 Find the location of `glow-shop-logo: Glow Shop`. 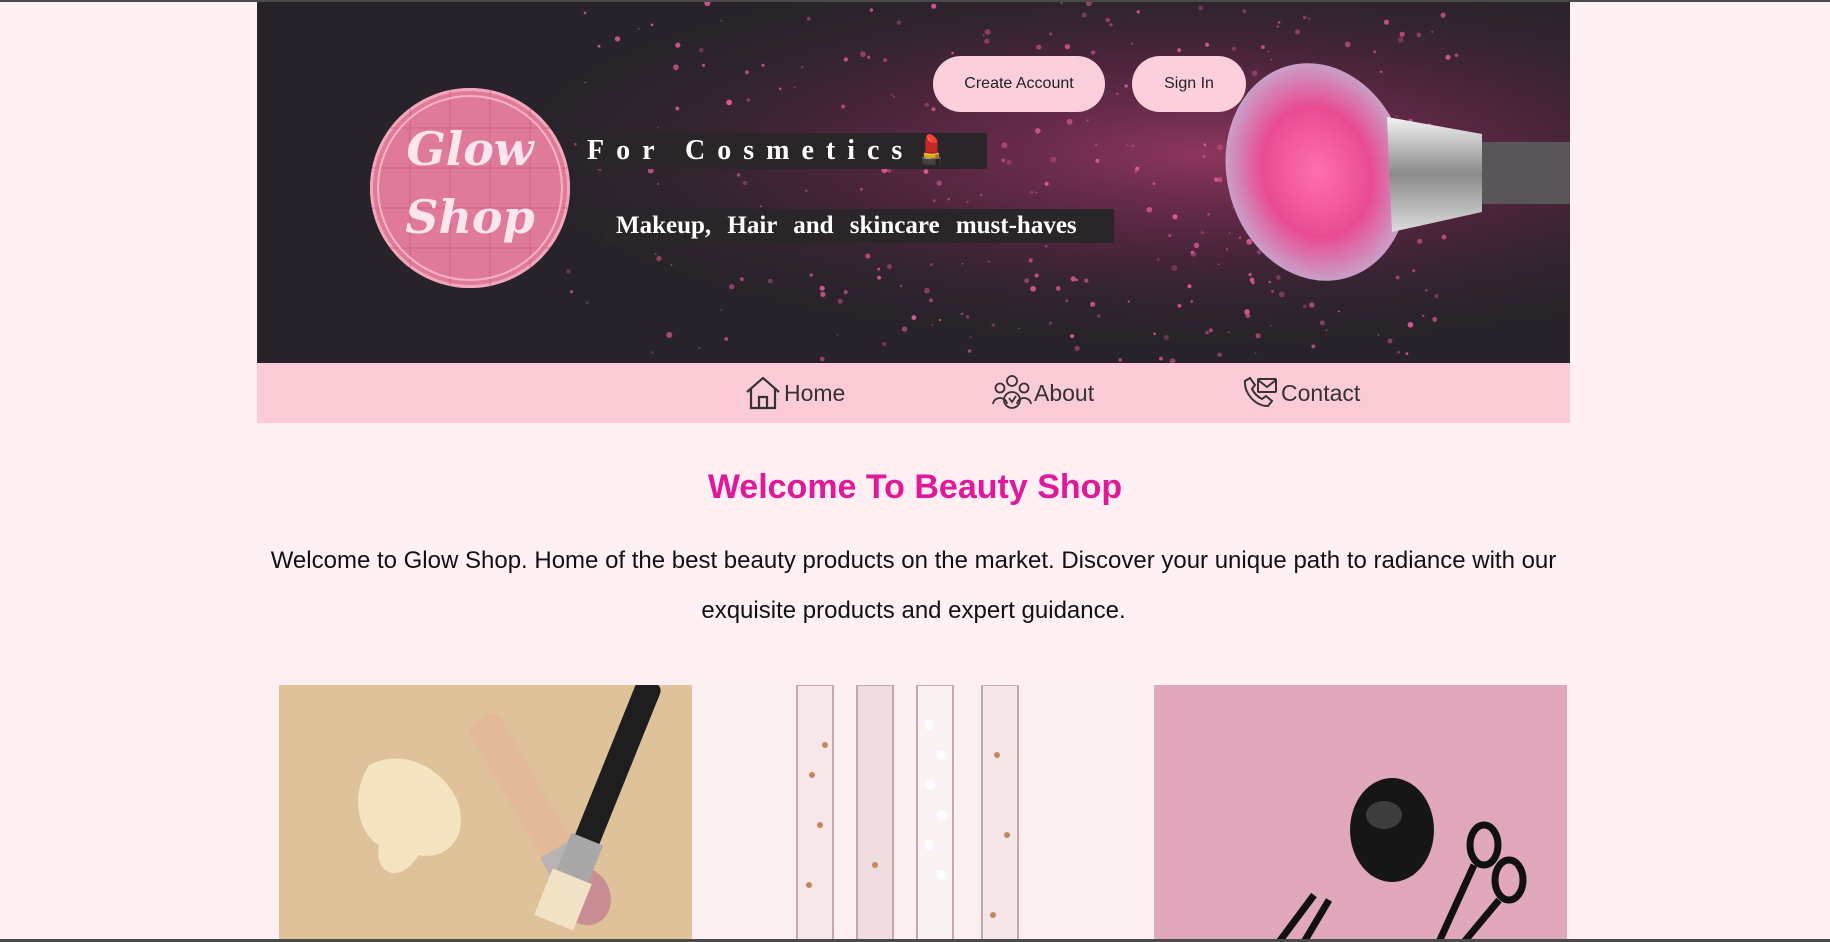

glow-shop-logo: Glow Shop is located at coordinates (470, 188).